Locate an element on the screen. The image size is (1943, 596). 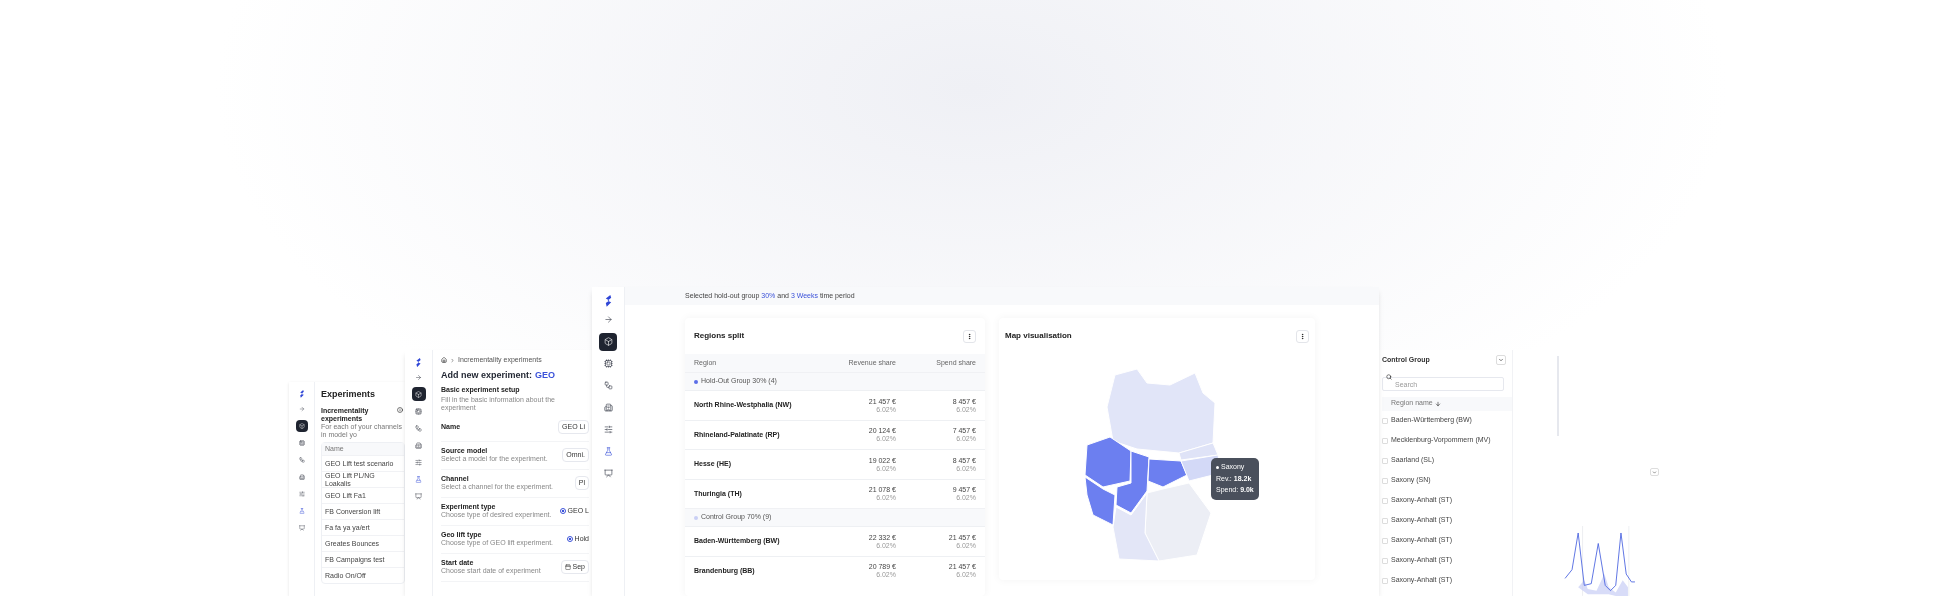
chevron-right-icon is located at coordinates (452, 360).